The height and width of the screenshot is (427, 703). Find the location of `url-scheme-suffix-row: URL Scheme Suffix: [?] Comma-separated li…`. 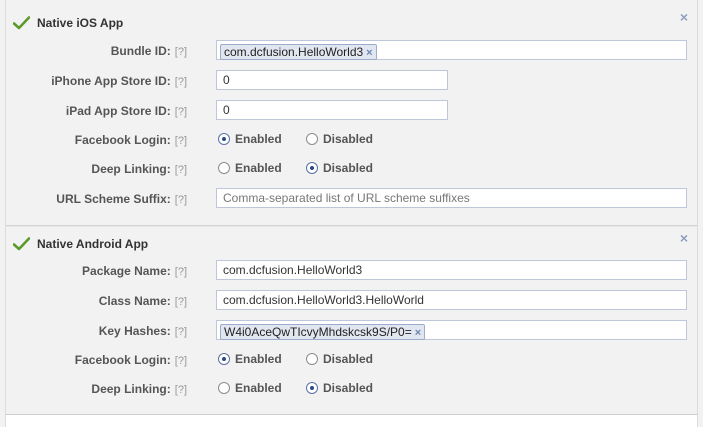

url-scheme-suffix-row: URL Scheme Suffix: [?] Comma-separated li… is located at coordinates (351, 199).